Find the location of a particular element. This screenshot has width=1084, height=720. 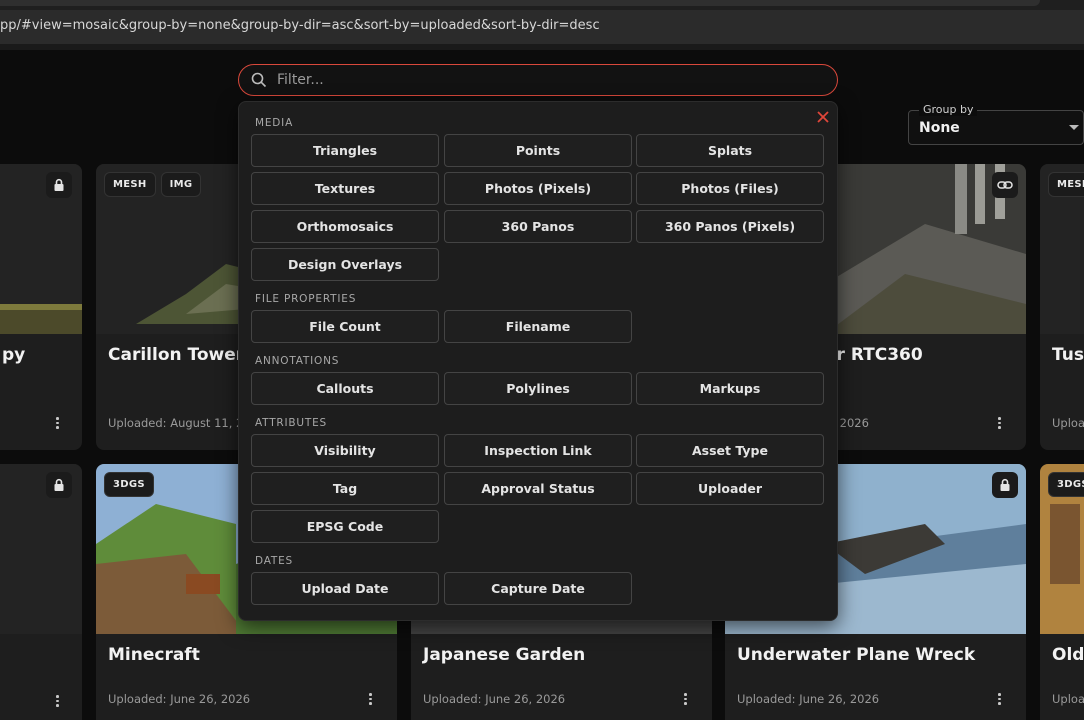

link-icon is located at coordinates (1005, 185).